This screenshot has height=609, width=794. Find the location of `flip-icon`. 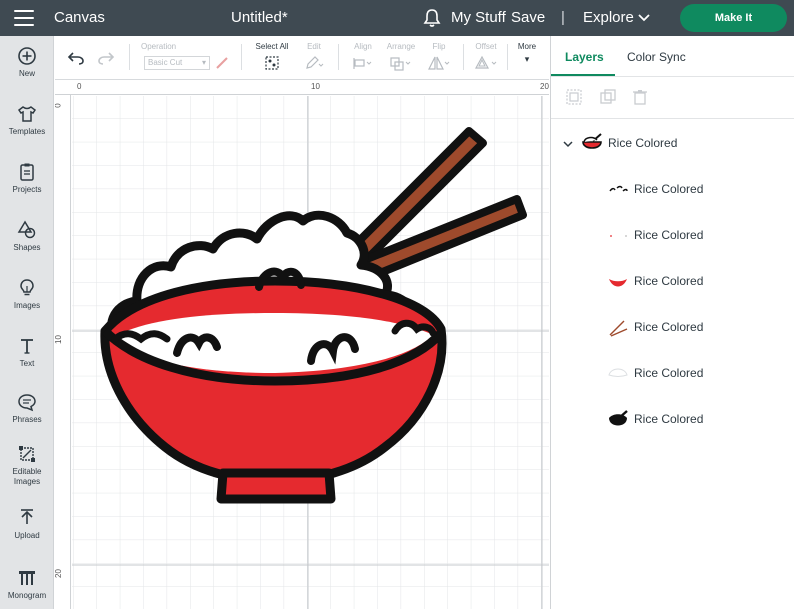

flip-icon is located at coordinates (439, 63).